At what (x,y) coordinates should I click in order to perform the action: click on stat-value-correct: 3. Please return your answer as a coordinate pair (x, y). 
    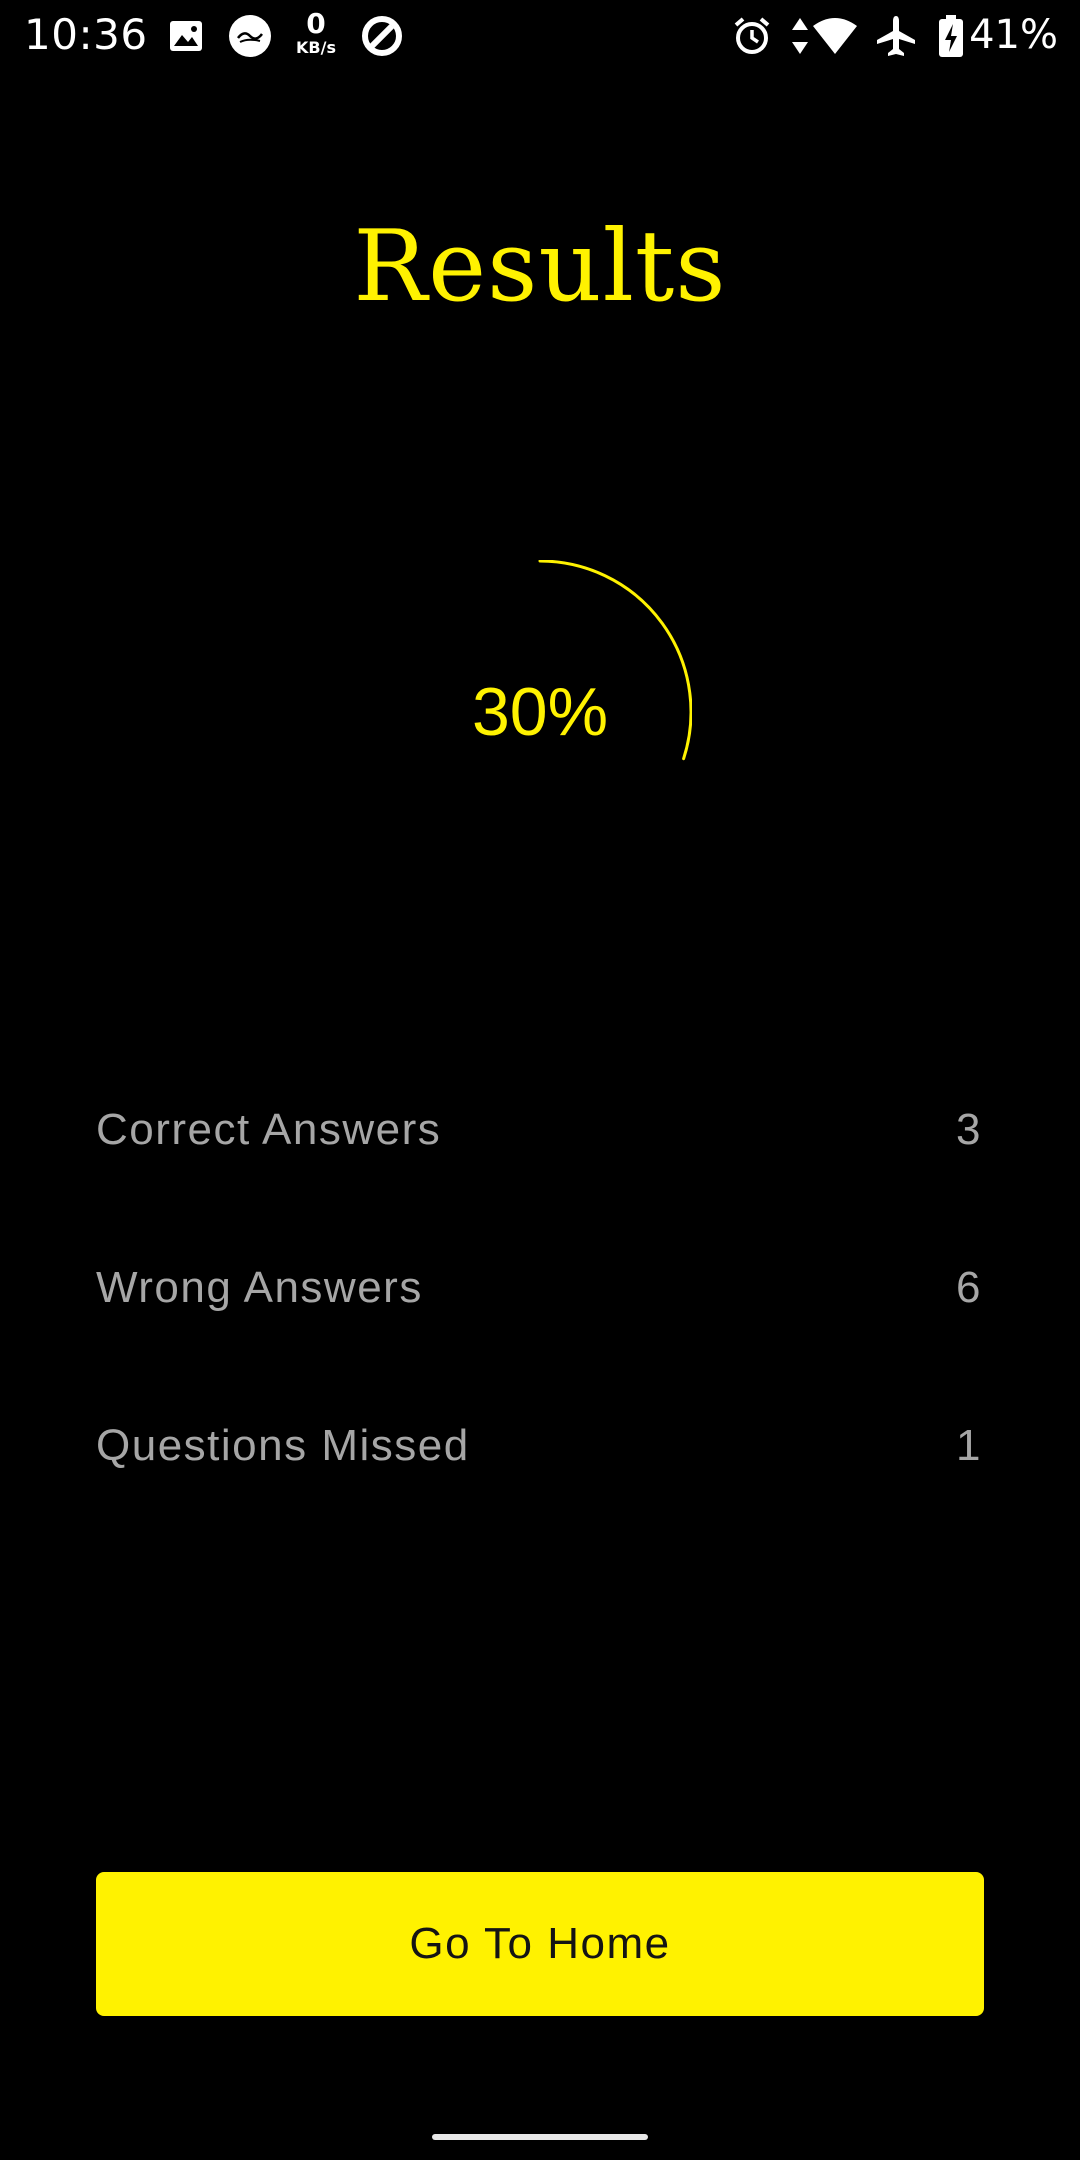
    Looking at the image, I should click on (969, 1129).